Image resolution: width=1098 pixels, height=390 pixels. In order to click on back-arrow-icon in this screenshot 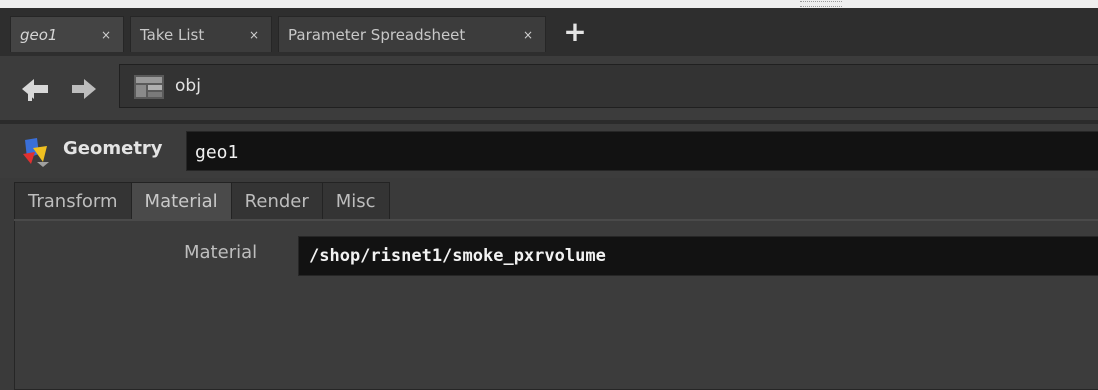, I will do `click(35, 91)`.